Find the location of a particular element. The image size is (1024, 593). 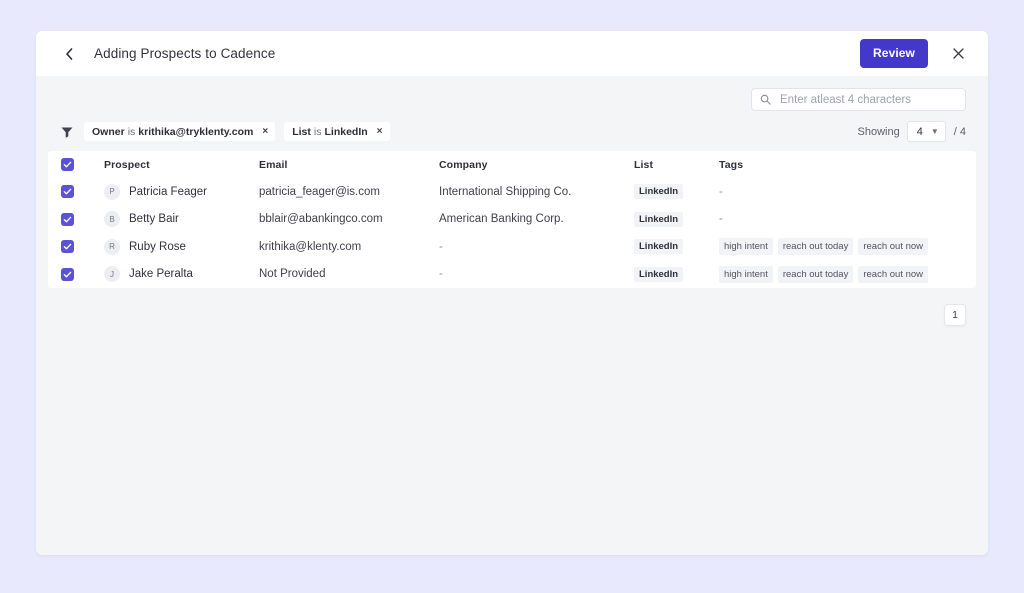

column-header-tags: Tags is located at coordinates (847, 164).